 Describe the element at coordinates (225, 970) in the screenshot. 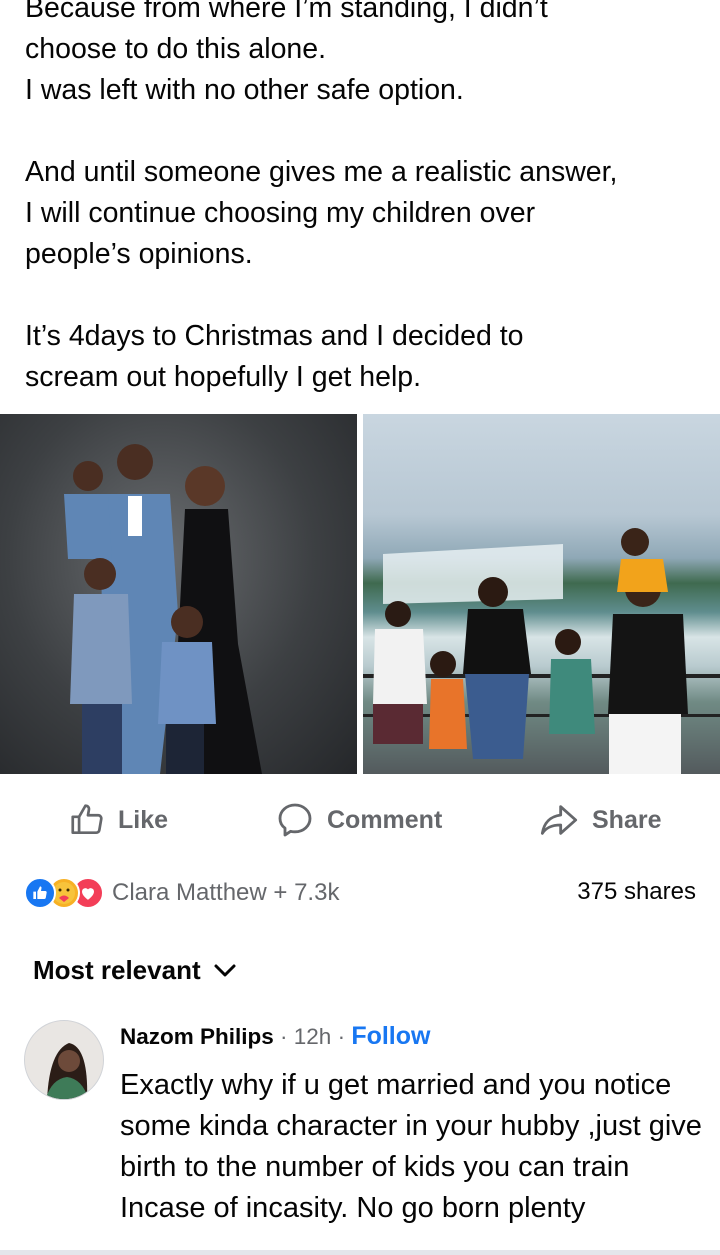

I see `chevron-down-icon` at that location.